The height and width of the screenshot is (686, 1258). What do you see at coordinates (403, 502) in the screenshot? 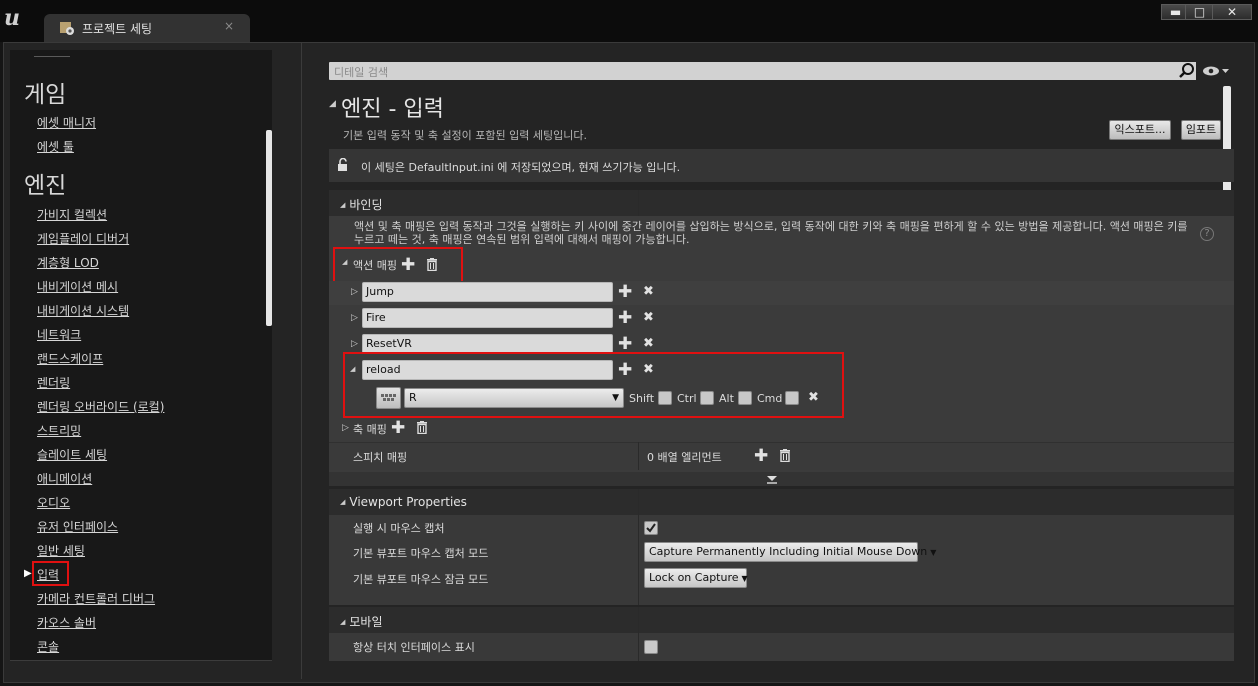
I see `category-title: Viewport Properties` at bounding box center [403, 502].